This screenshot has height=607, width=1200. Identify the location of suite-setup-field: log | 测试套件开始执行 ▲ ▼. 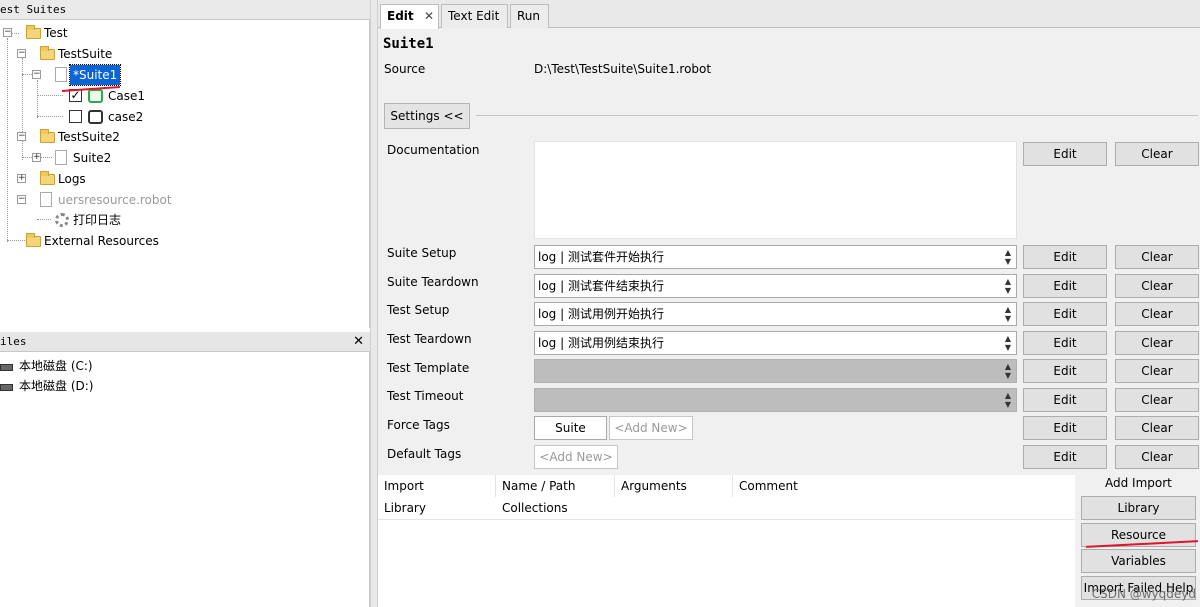
(775, 257).